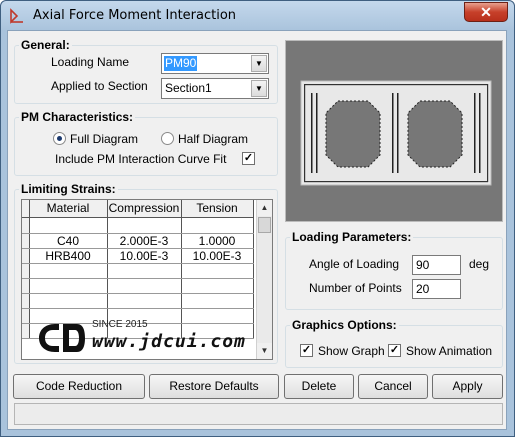  Describe the element at coordinates (257, 16) in the screenshot. I see `title-bar: Axial Force Moment Interaction ✕` at that location.